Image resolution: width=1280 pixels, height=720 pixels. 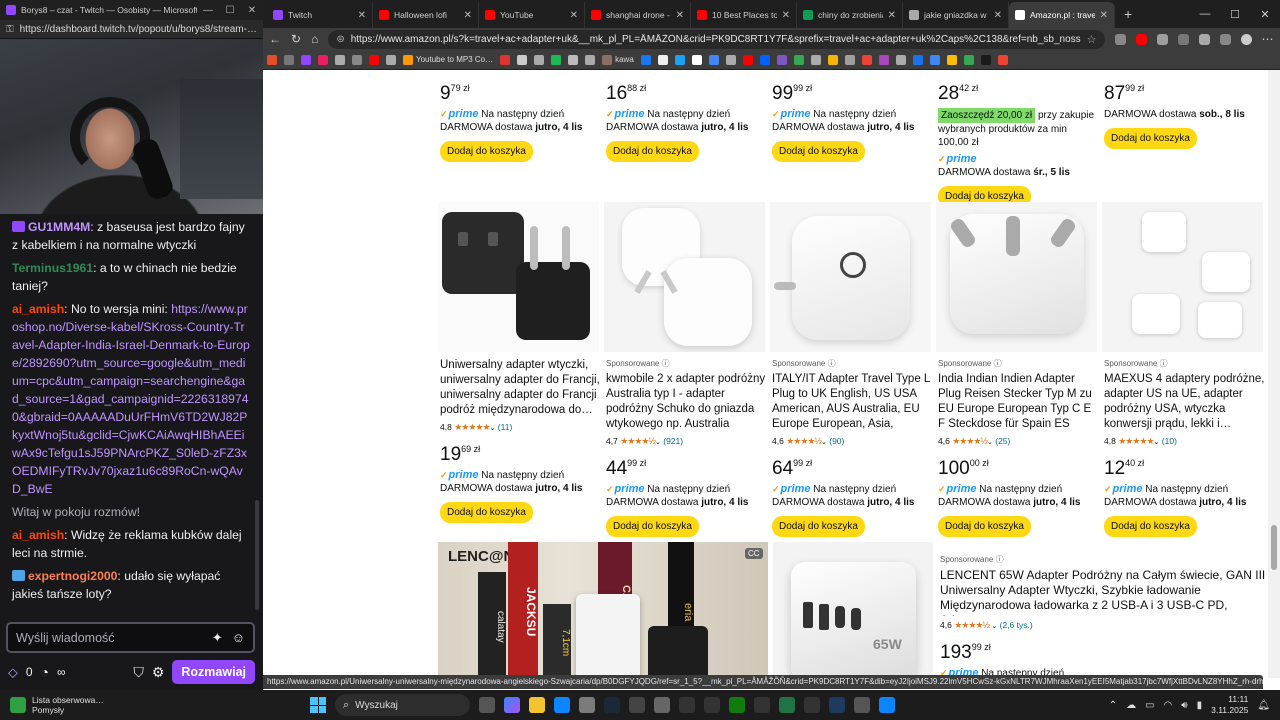 I want to click on rating: 4,8 ★★★★★⌄ (10), so click(x=1184, y=441).